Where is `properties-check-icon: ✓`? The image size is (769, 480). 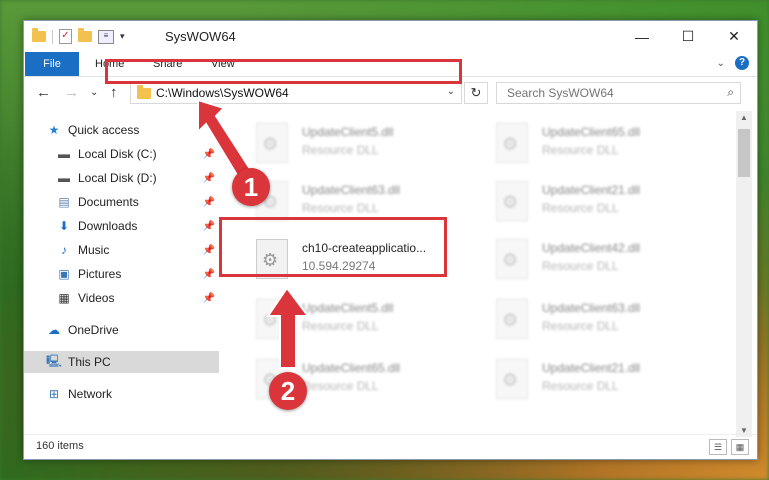 properties-check-icon: ✓ is located at coordinates (65, 36).